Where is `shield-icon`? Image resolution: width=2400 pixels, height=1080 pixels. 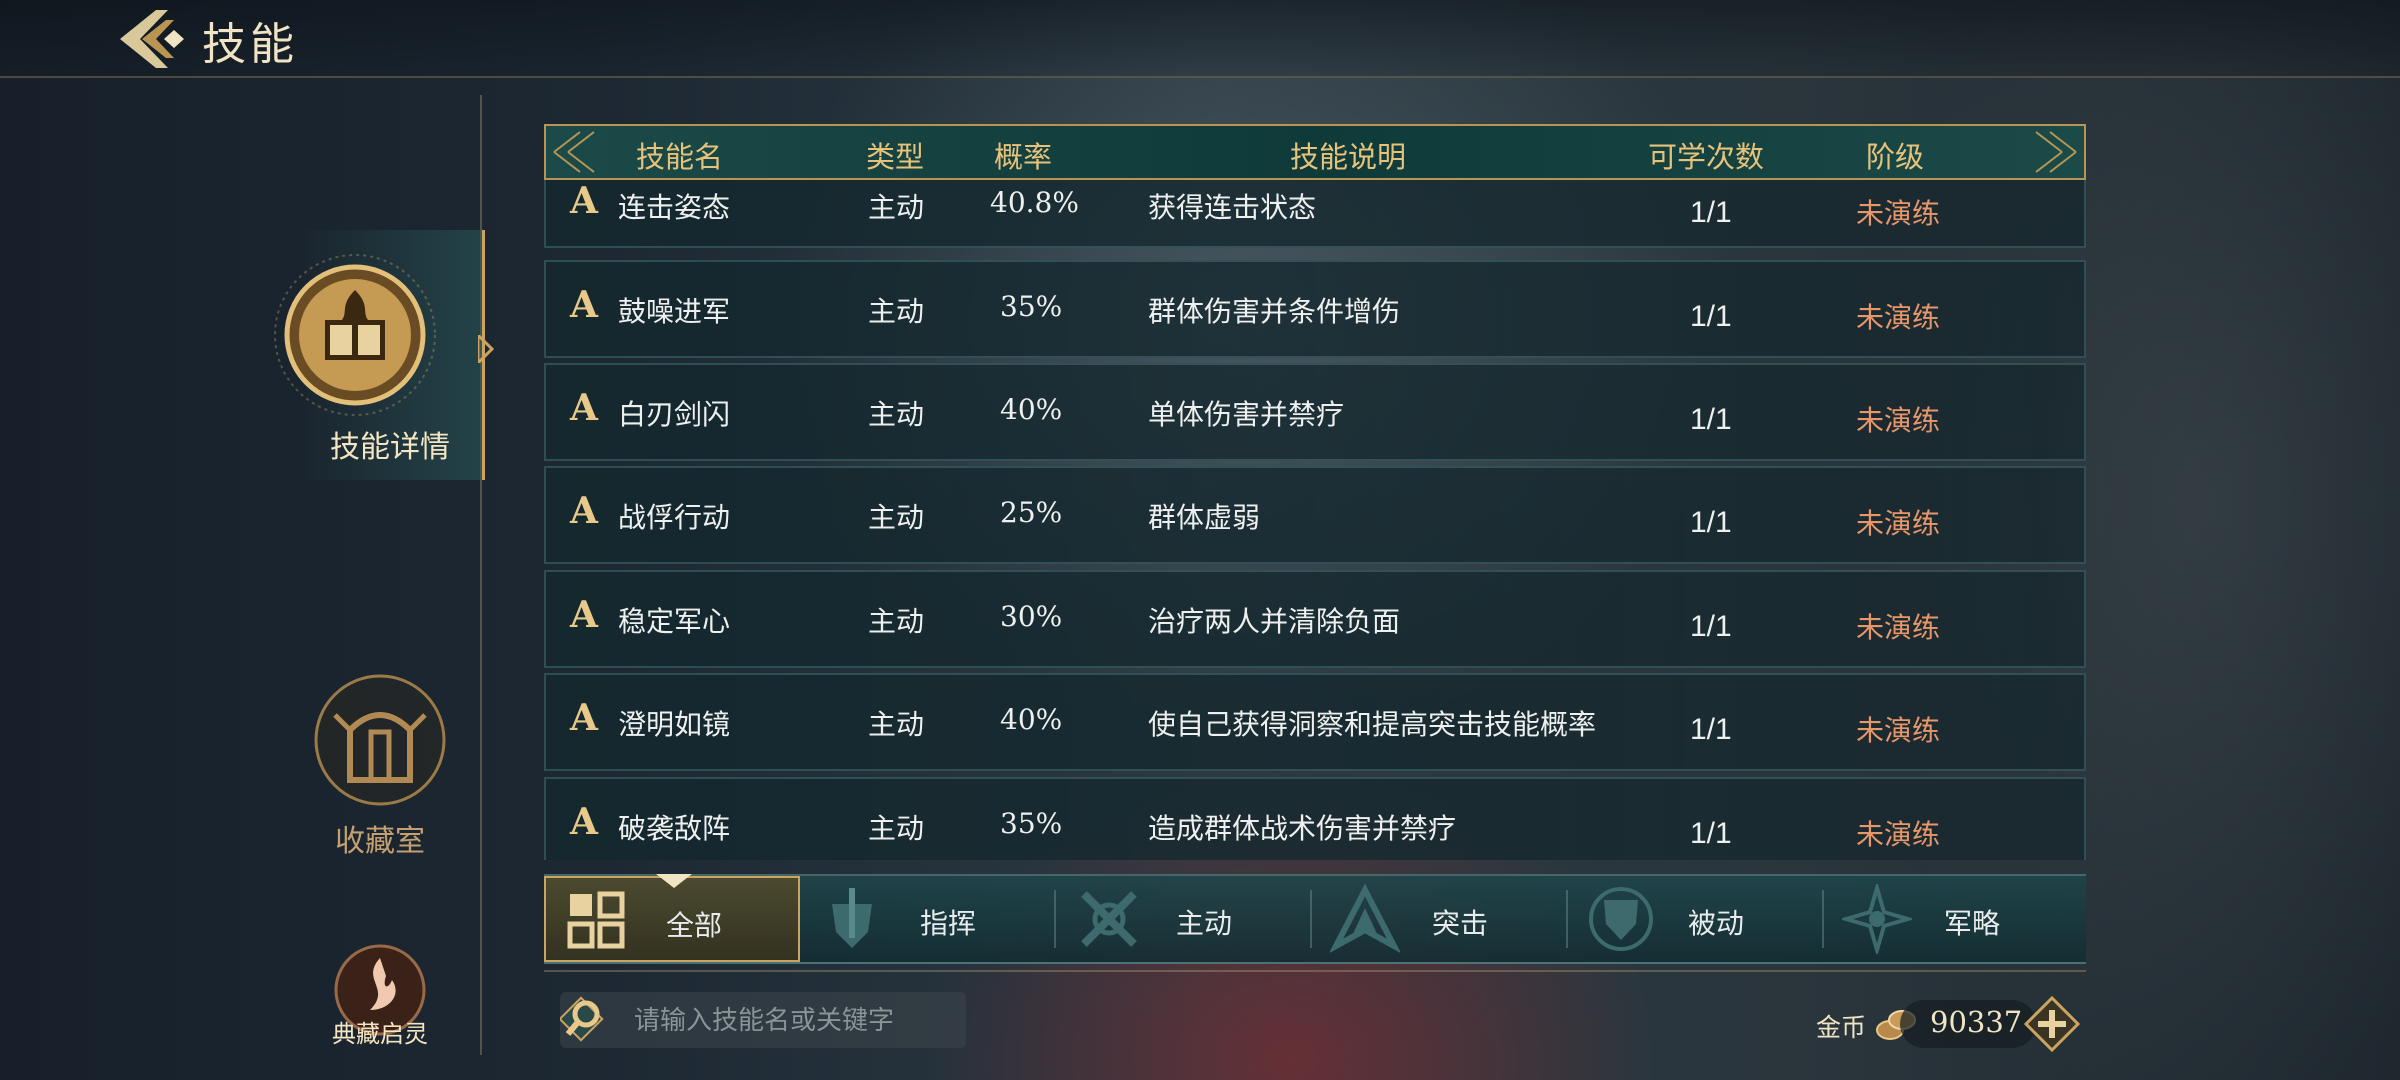 shield-icon is located at coordinates (1621, 919).